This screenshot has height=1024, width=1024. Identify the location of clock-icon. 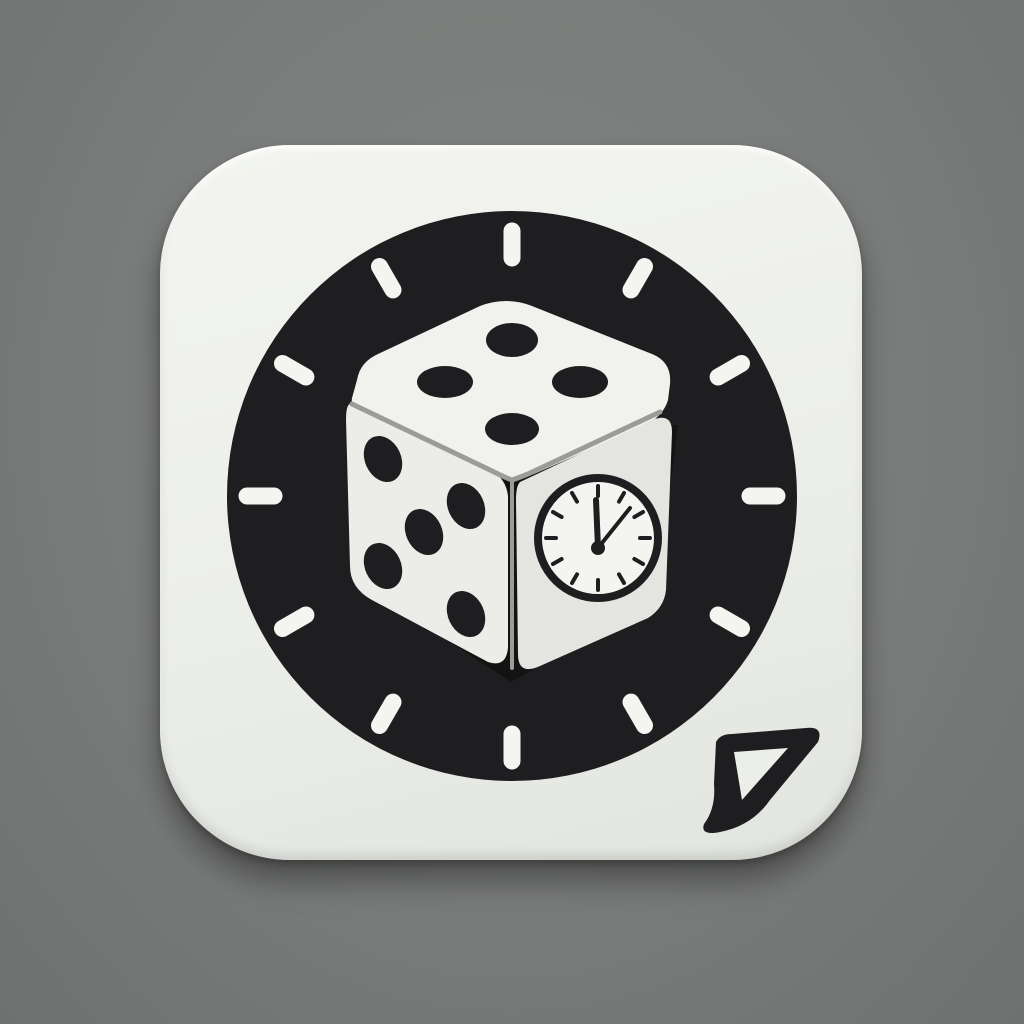
(598, 538).